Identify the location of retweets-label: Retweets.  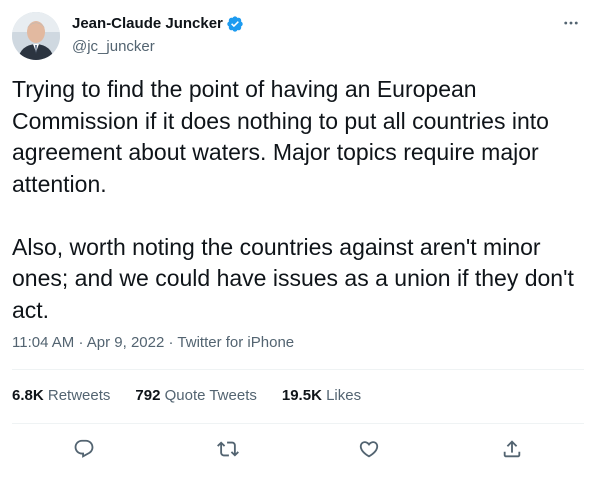
(79, 395).